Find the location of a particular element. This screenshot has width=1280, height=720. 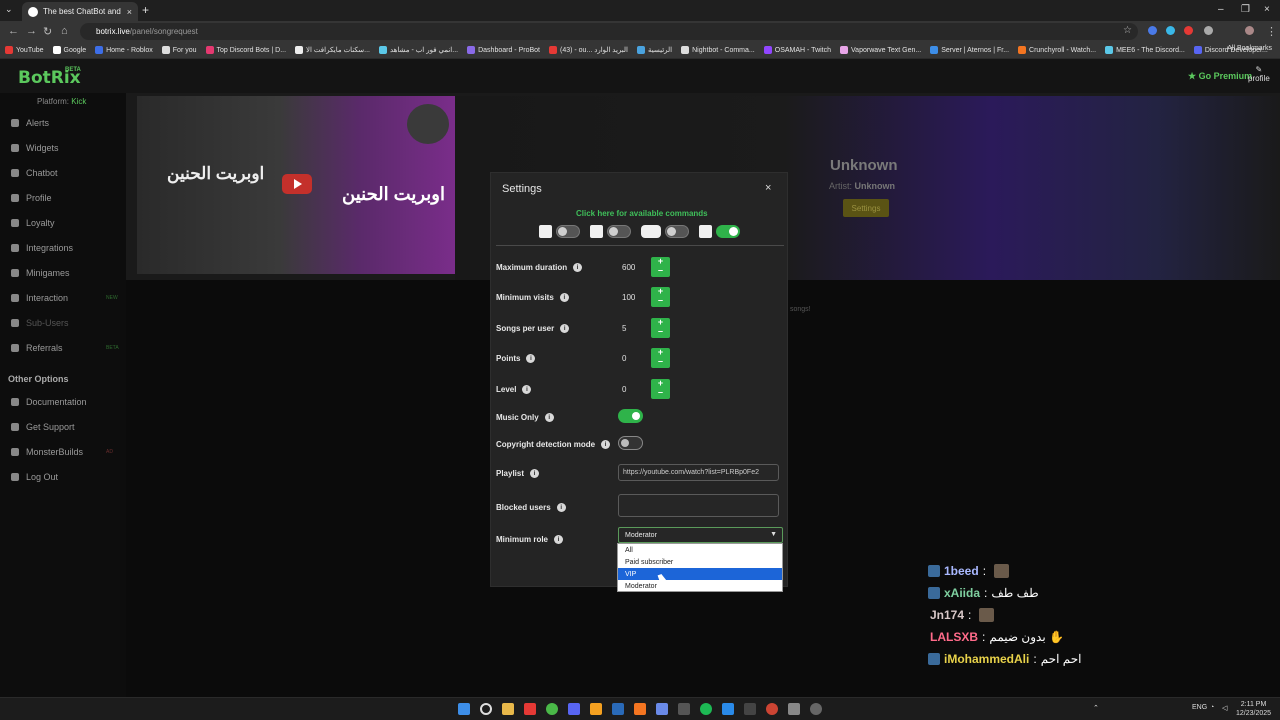

bookmark-item: الرئيسية is located at coordinates (654, 50).